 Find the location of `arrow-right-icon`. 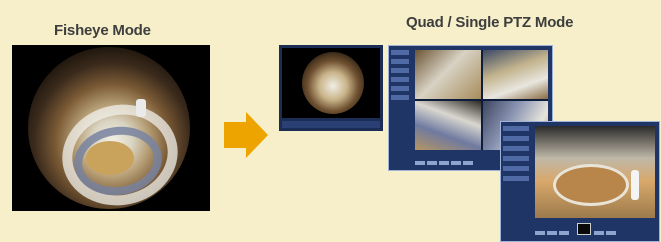

arrow-right-icon is located at coordinates (246, 135).